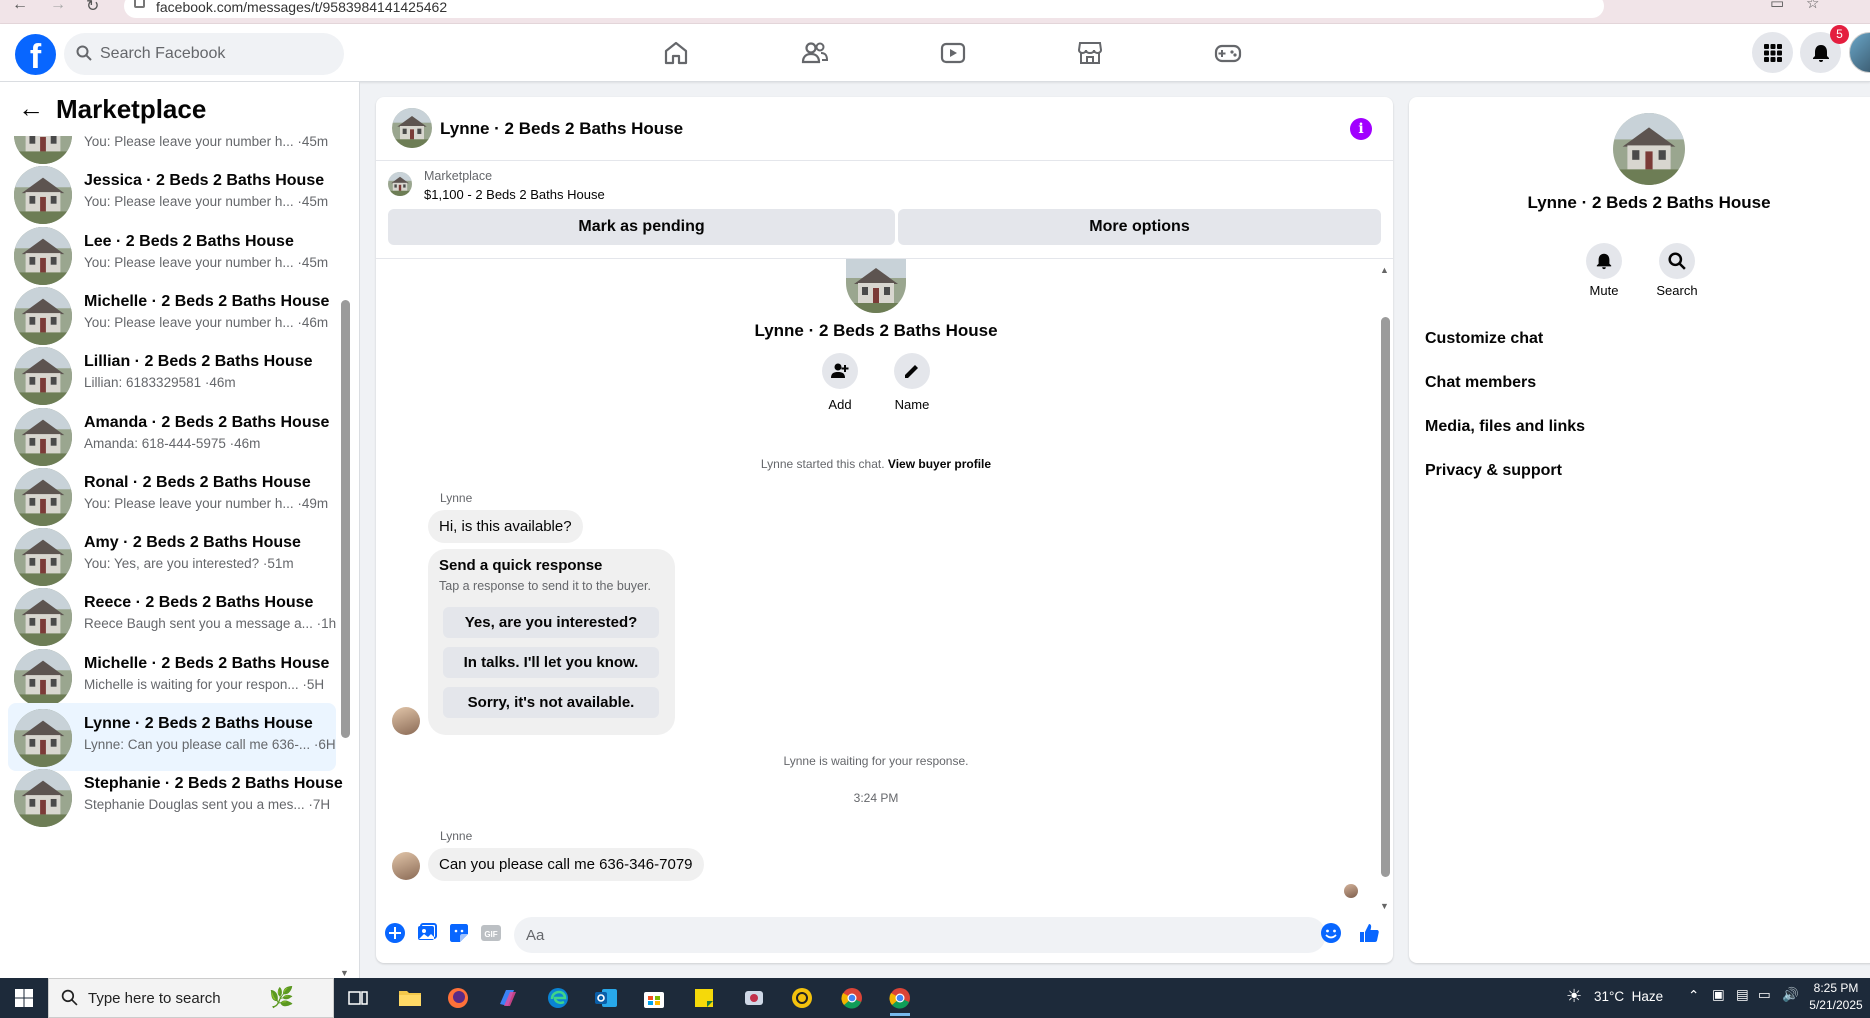  I want to click on scroll-up-icon: ▲, so click(1384, 270).